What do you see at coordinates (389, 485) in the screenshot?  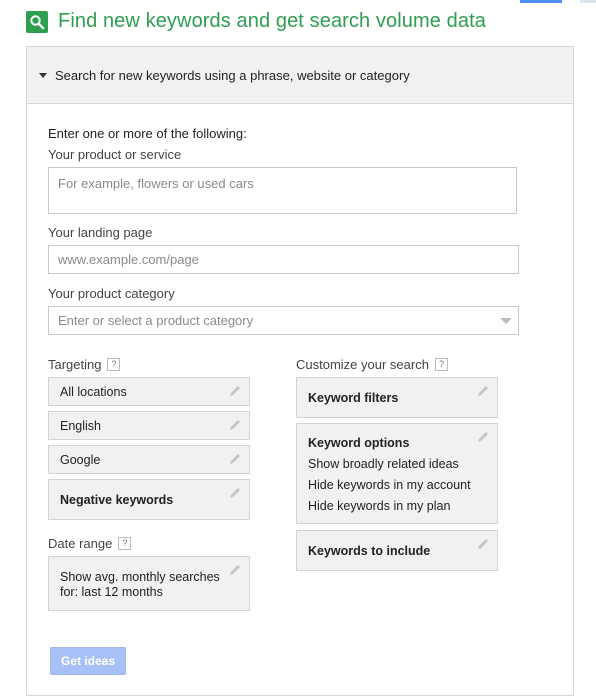 I see `option-hide-in-account: Hide keywords in my account` at bounding box center [389, 485].